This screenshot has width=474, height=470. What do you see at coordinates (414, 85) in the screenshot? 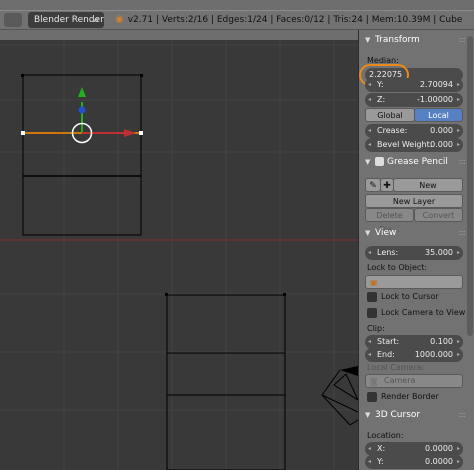
I see `median-y-field: ◂ Y: 2.70094 ▸` at bounding box center [414, 85].